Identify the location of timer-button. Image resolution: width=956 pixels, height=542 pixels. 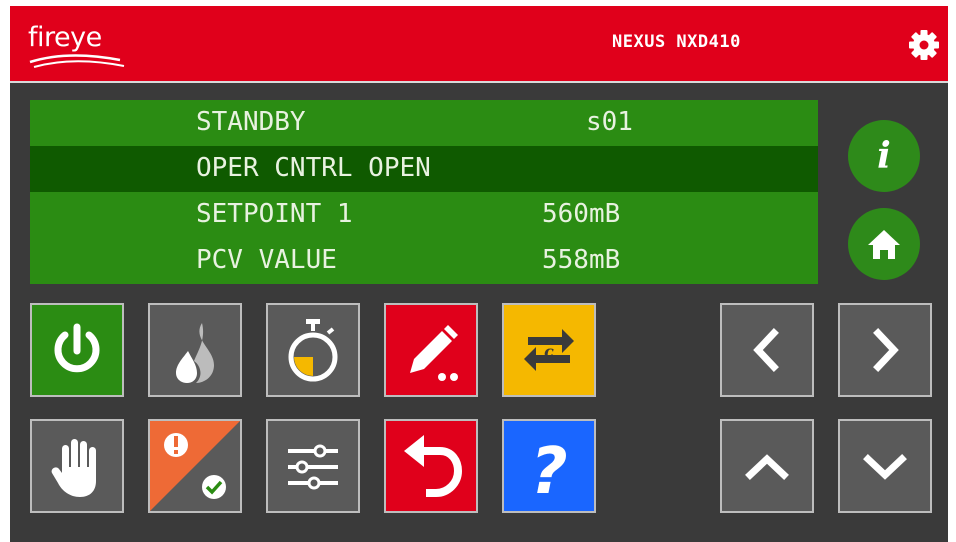
(313, 350).